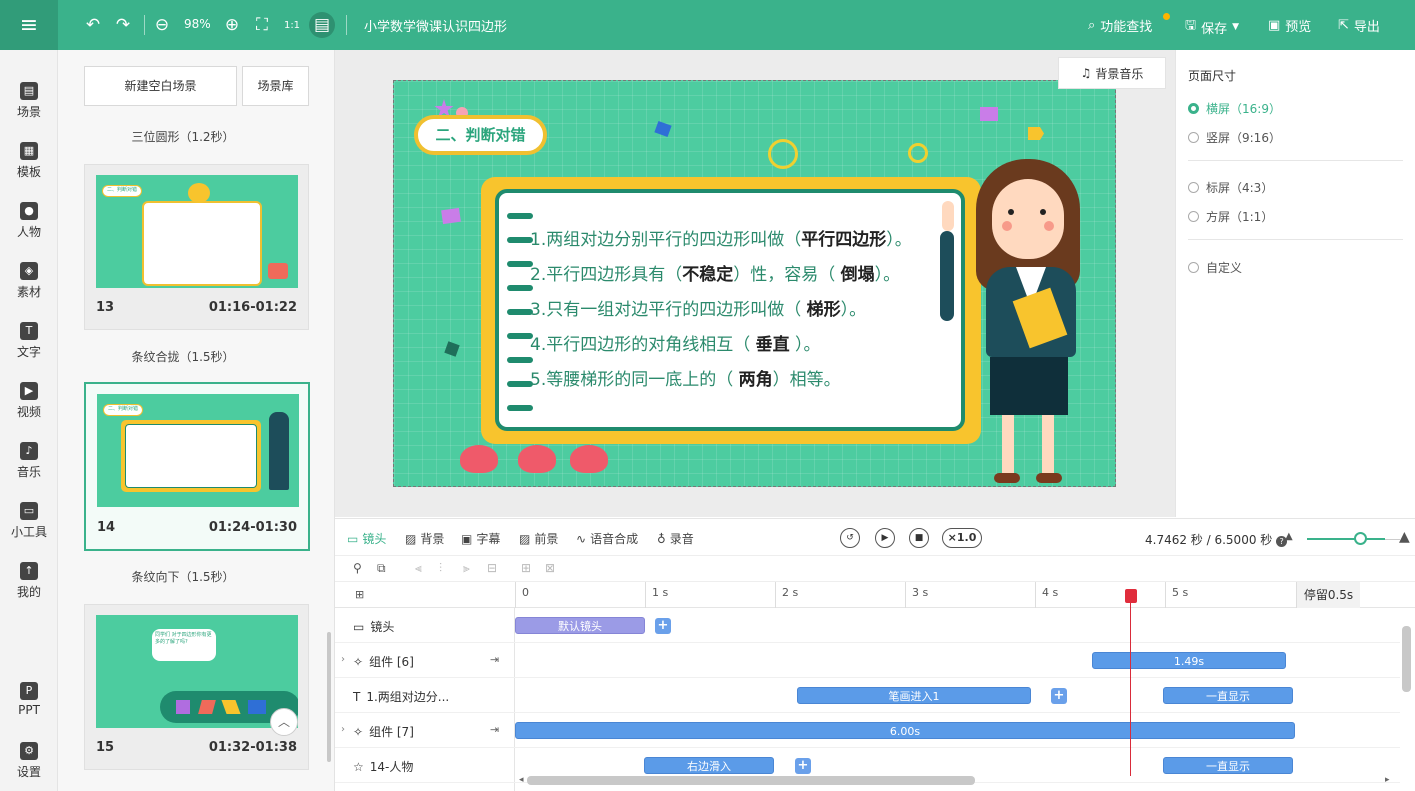  What do you see at coordinates (162, 25) in the screenshot?
I see `zoom-out-icon: ⊖` at bounding box center [162, 25].